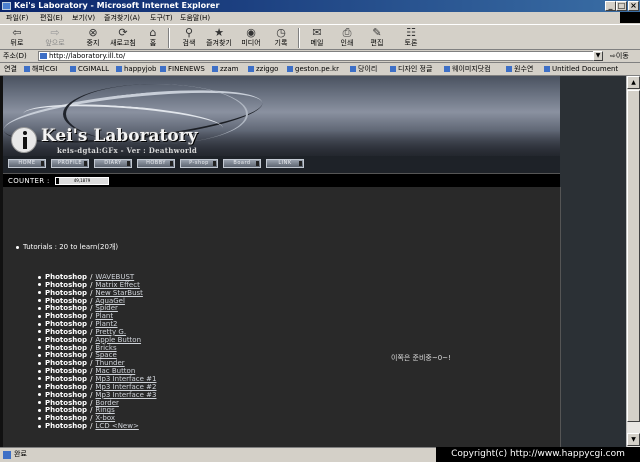  I want to click on scroll-down-icon: ▼, so click(633, 439).